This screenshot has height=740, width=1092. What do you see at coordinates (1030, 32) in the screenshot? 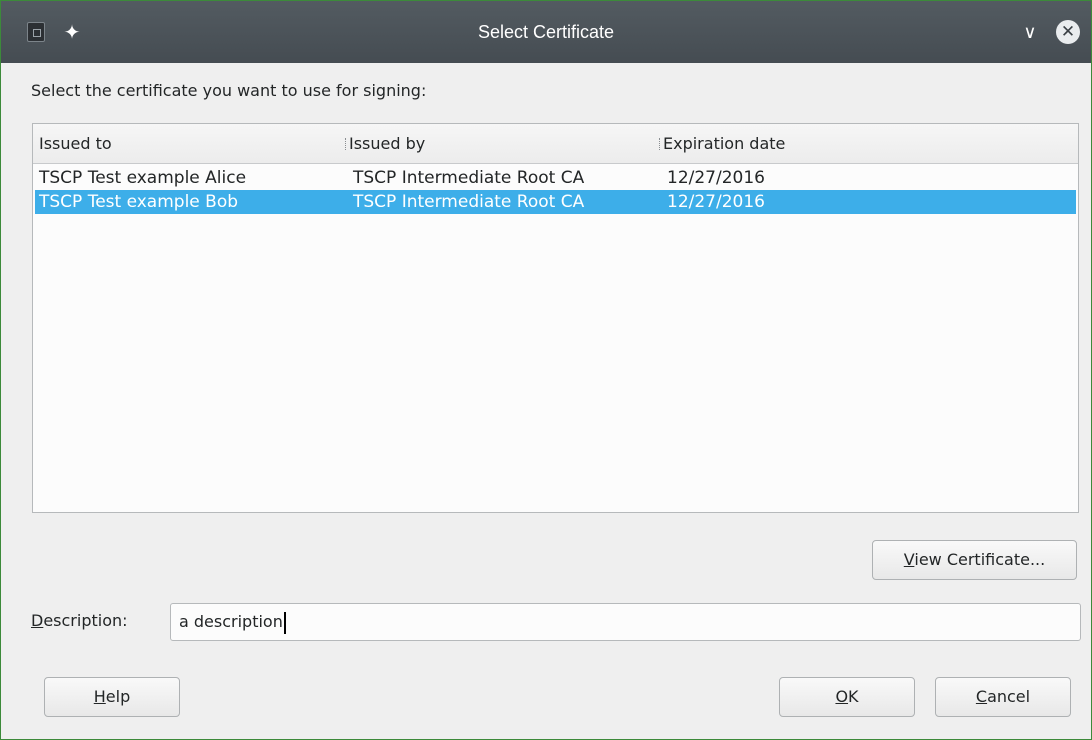
I see `chevron-down-icon: ∨` at bounding box center [1030, 32].